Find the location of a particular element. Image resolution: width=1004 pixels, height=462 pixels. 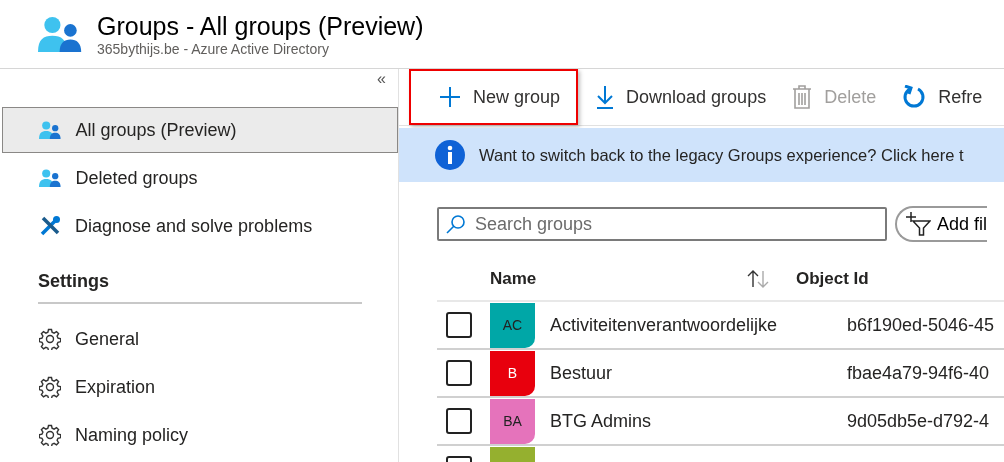

search-field: Search groups is located at coordinates (662, 224).